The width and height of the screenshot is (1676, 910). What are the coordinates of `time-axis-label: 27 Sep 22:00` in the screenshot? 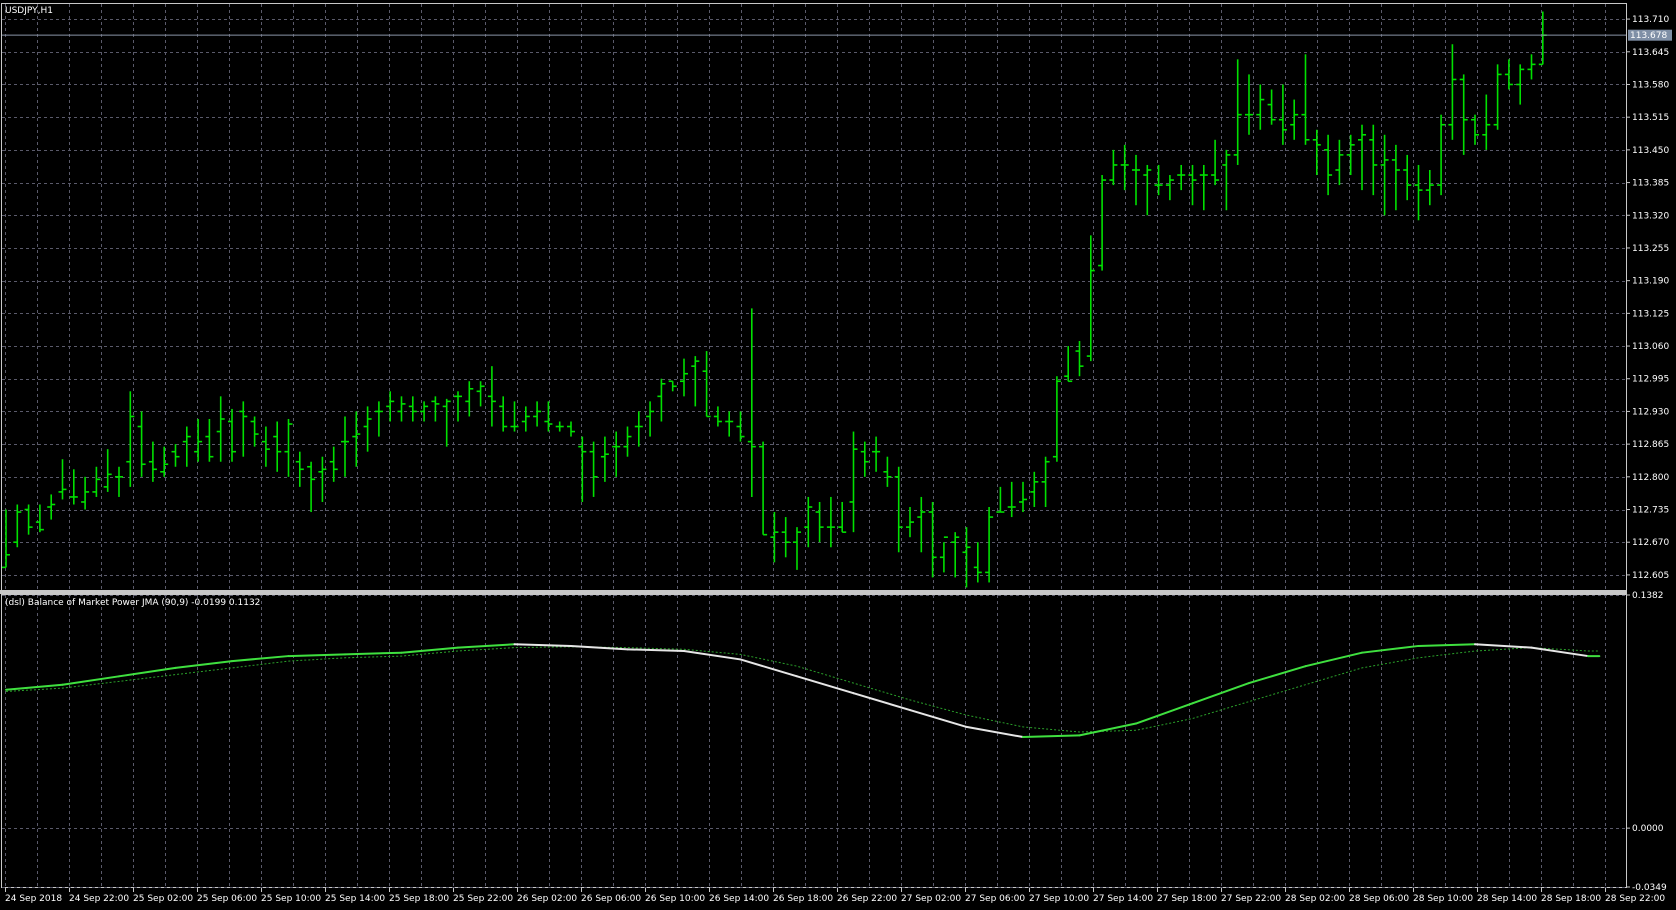 It's located at (1251, 899).